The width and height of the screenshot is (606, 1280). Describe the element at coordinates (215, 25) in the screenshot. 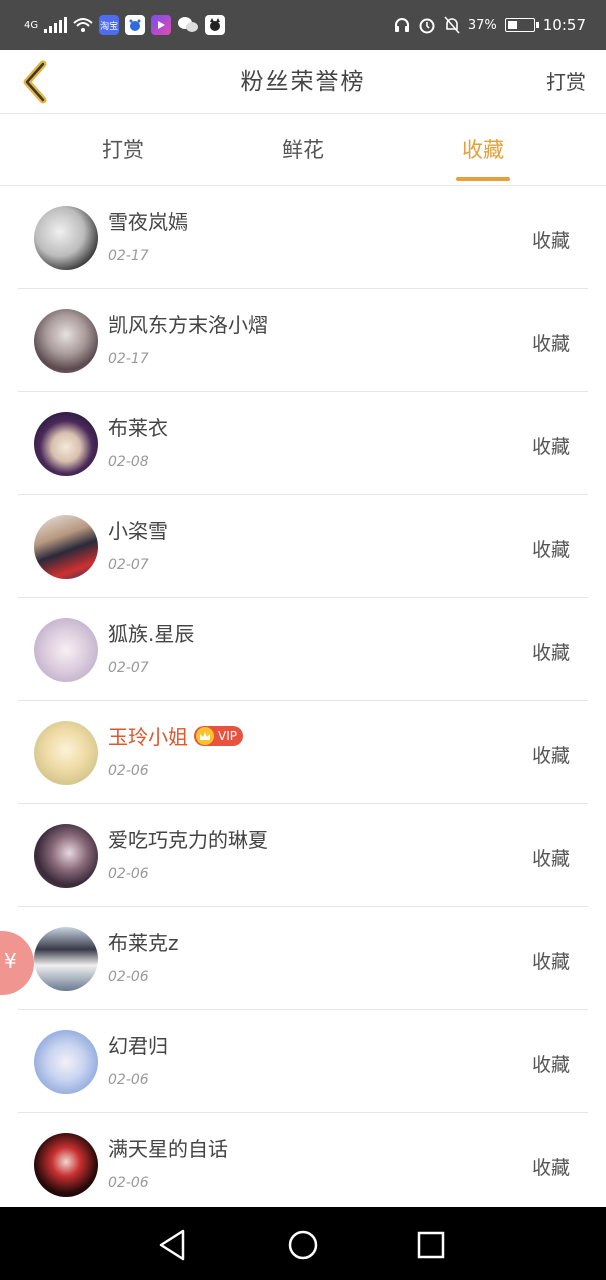

I see `cat-app-icon` at that location.